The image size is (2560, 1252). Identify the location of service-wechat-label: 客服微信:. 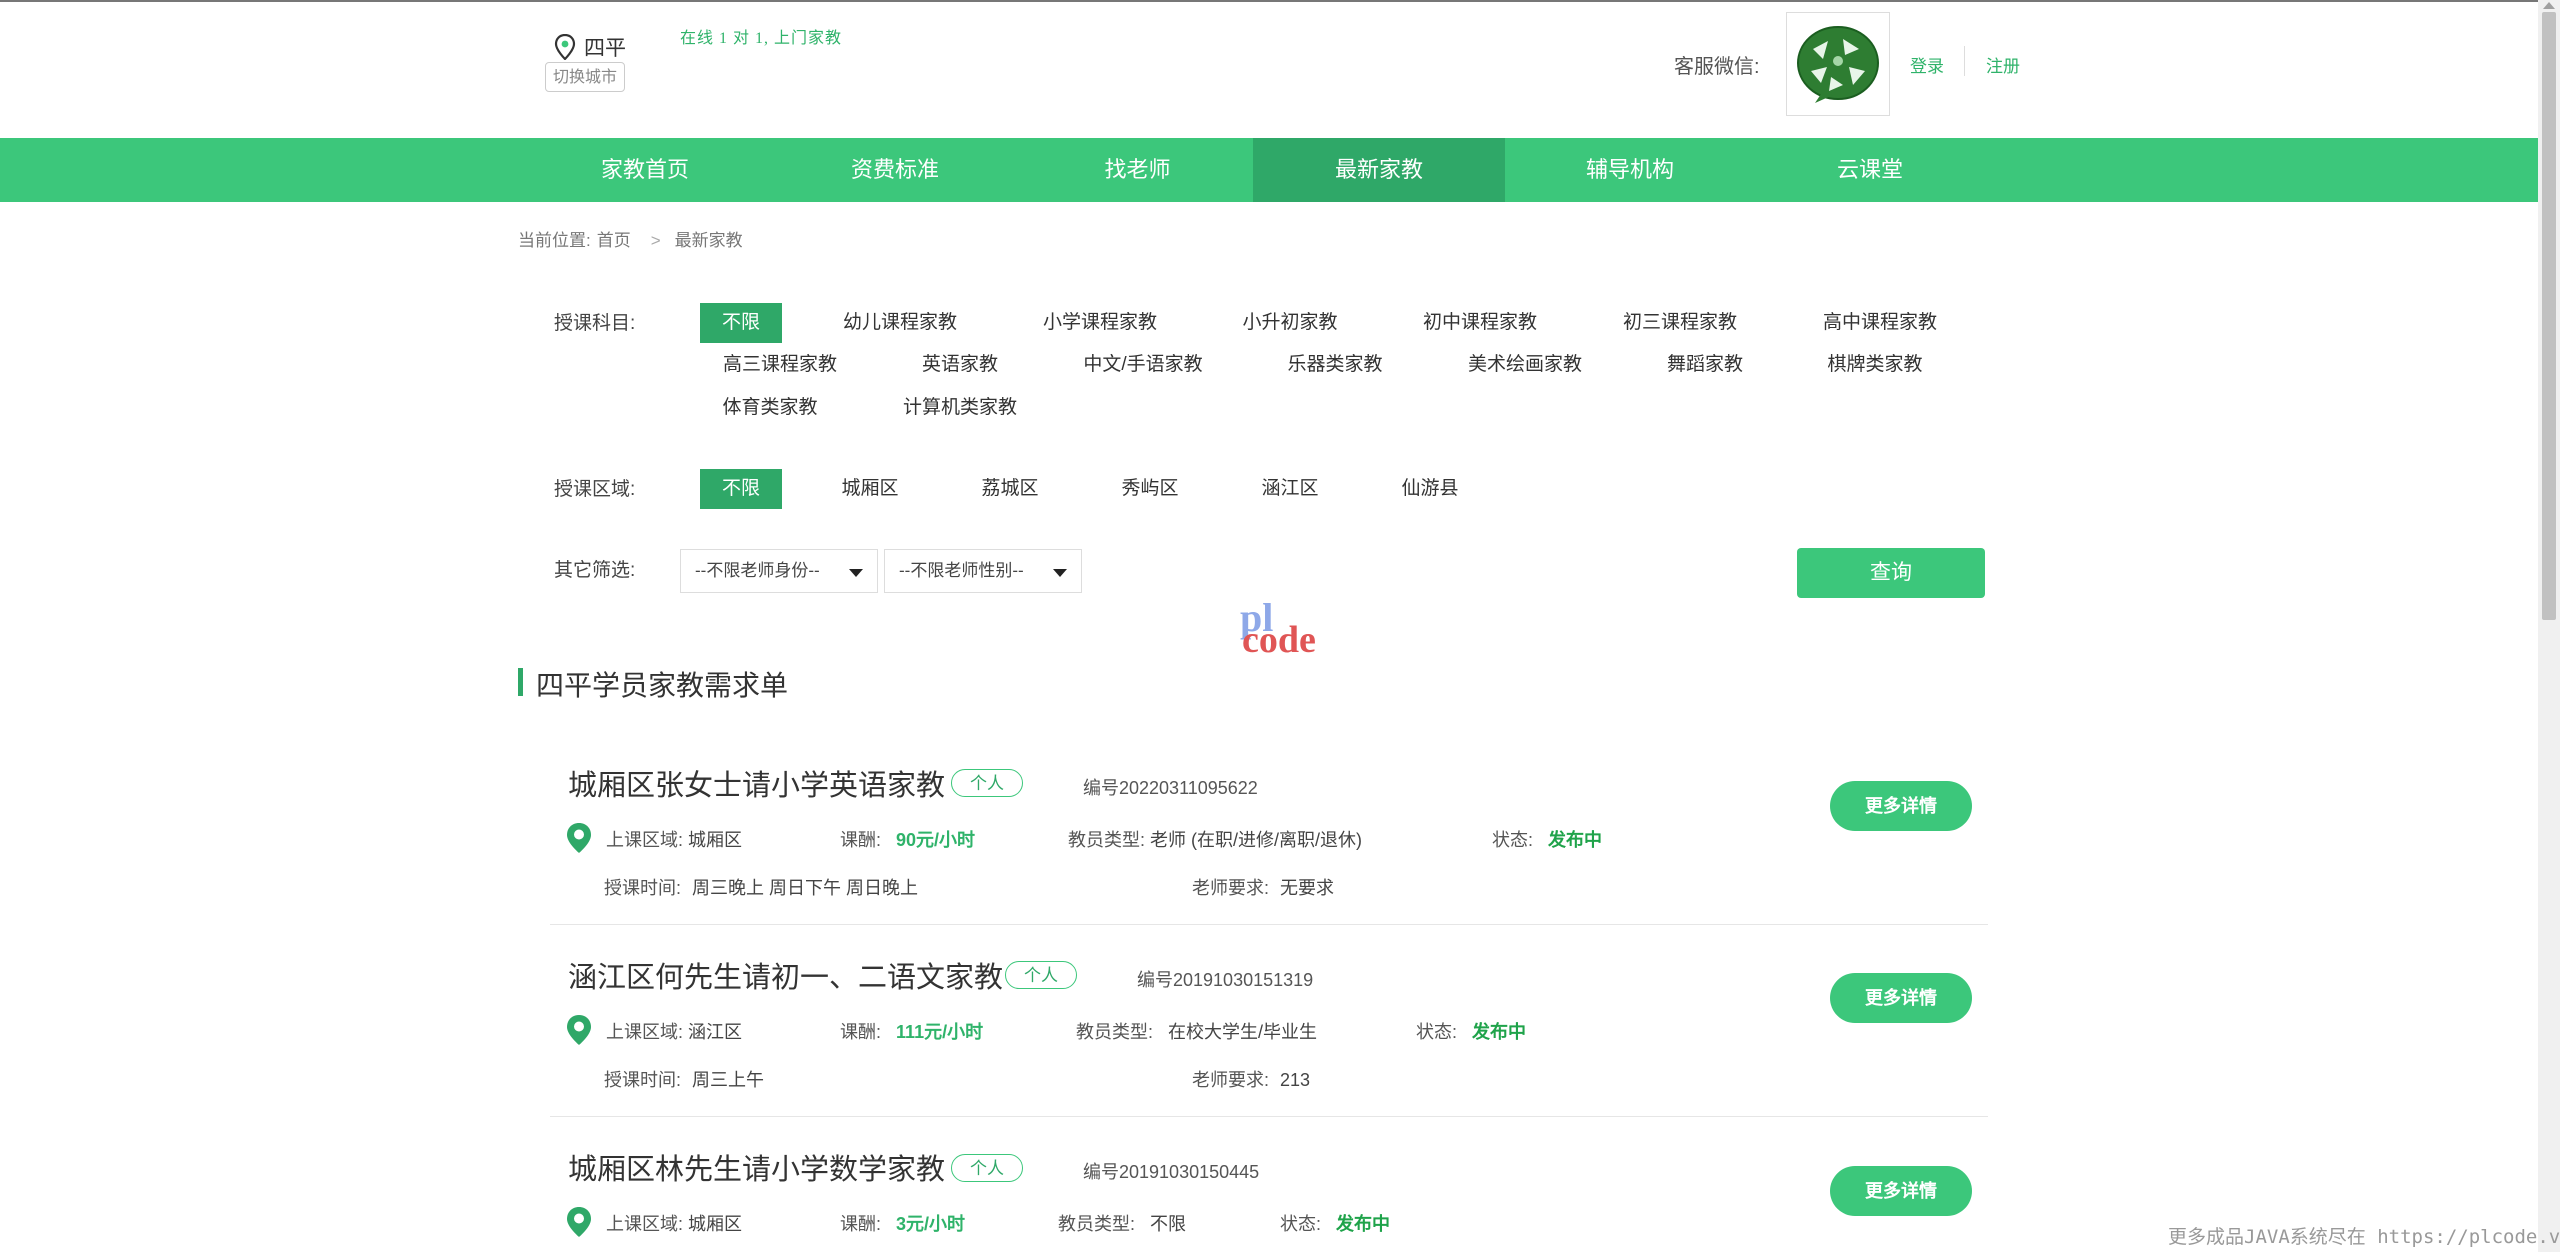
(1717, 67).